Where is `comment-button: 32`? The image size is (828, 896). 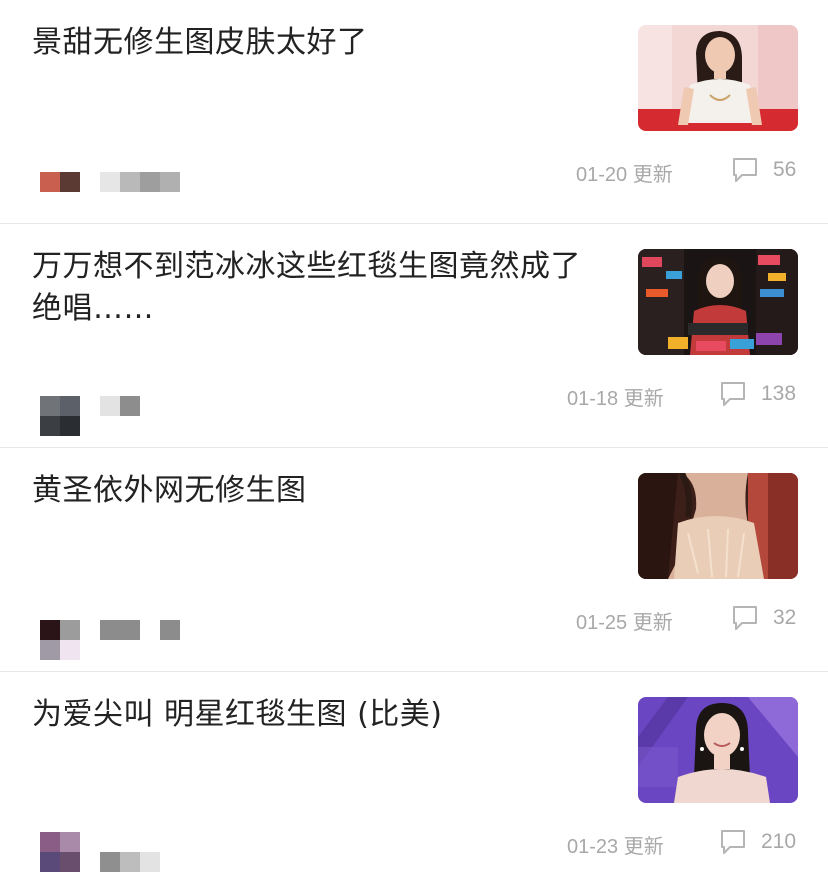 comment-button: 32 is located at coordinates (763, 618).